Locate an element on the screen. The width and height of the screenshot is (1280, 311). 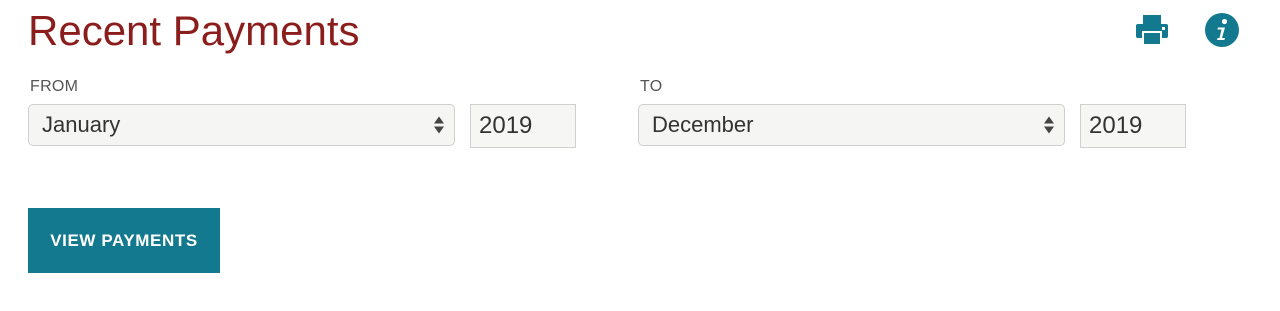
info-icon is located at coordinates (1222, 30).